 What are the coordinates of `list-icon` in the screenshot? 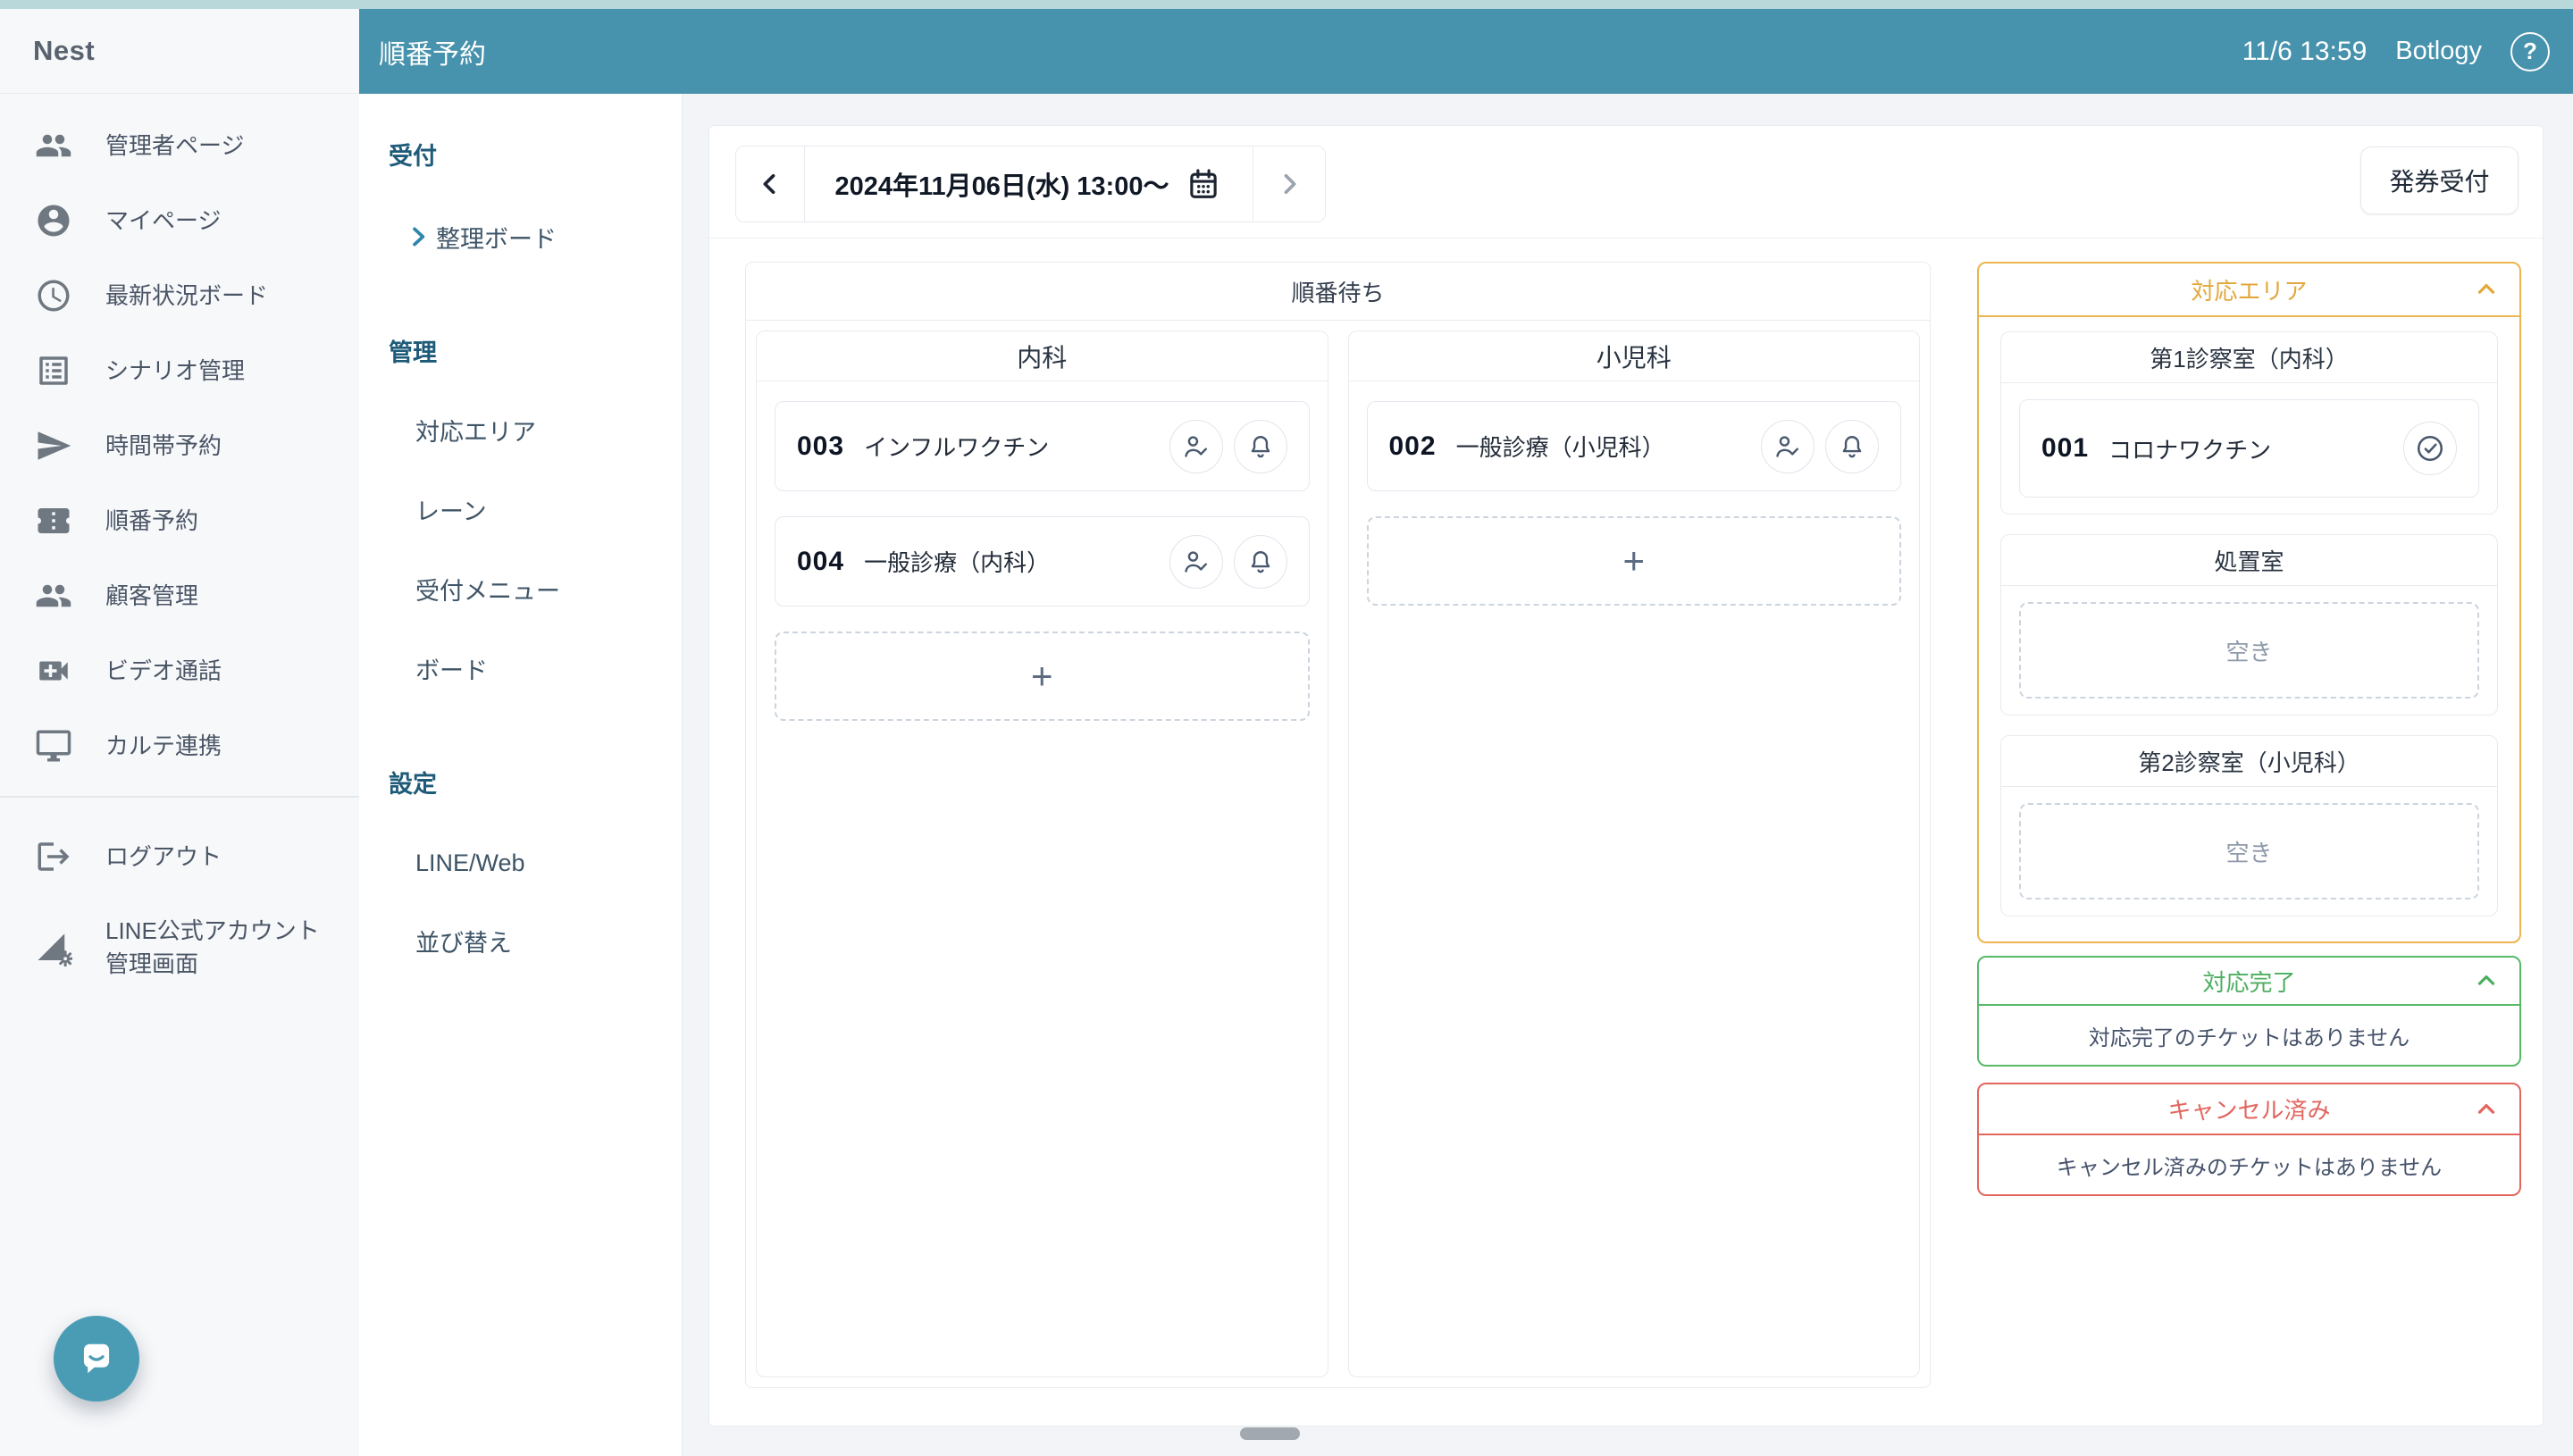 It's located at (53, 370).